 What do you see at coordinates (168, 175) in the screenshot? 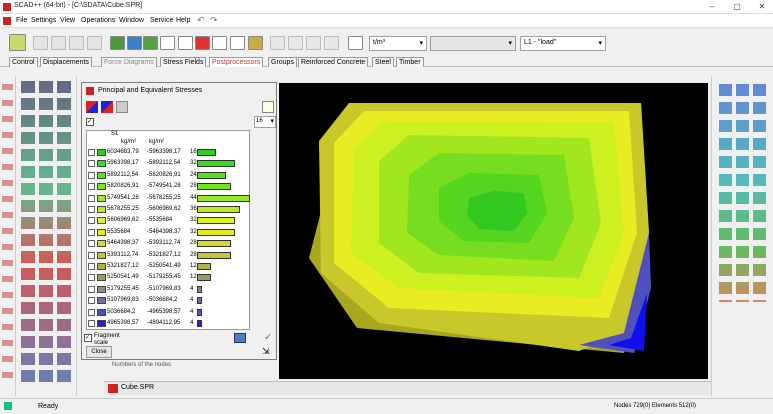
I see `table-row: 5892112,54 -5820826,91 24` at bounding box center [168, 175].